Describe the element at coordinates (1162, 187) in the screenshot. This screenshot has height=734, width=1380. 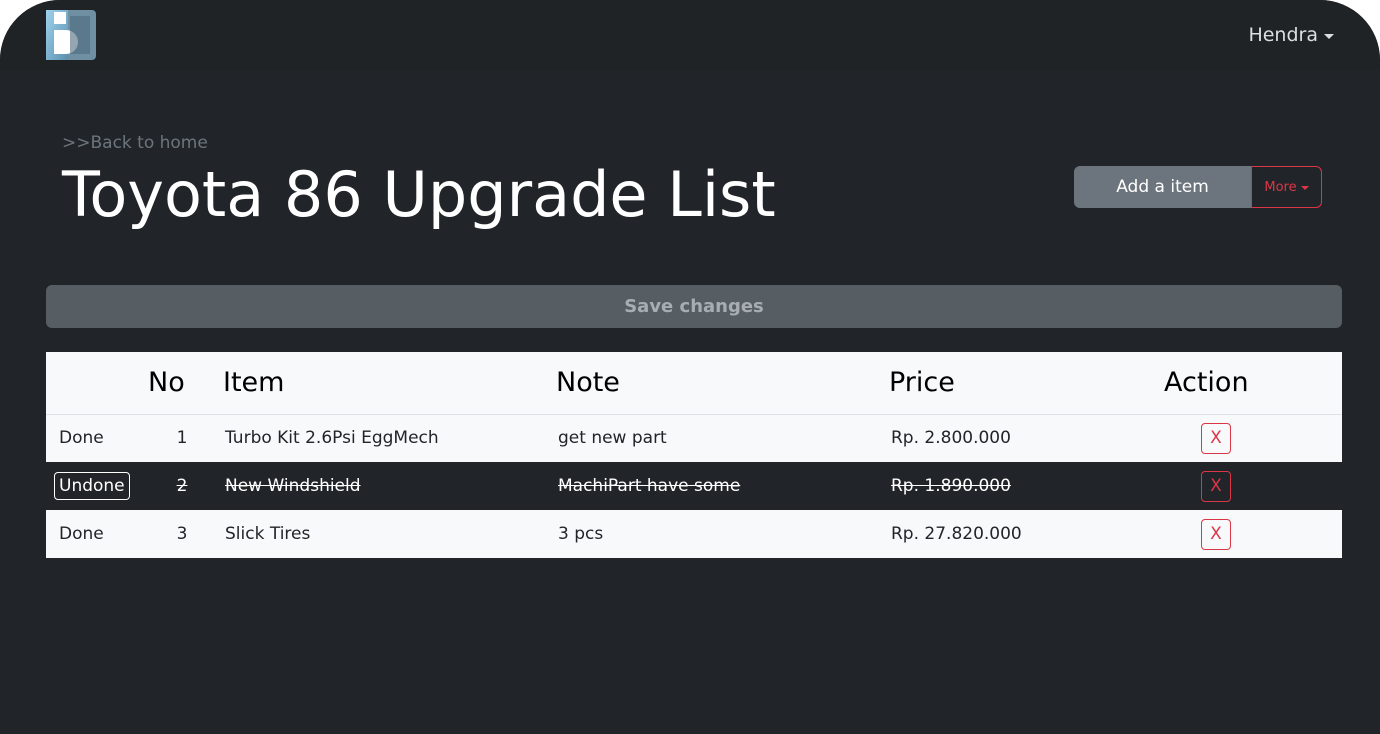
I see `add-item-button: Add a item` at that location.